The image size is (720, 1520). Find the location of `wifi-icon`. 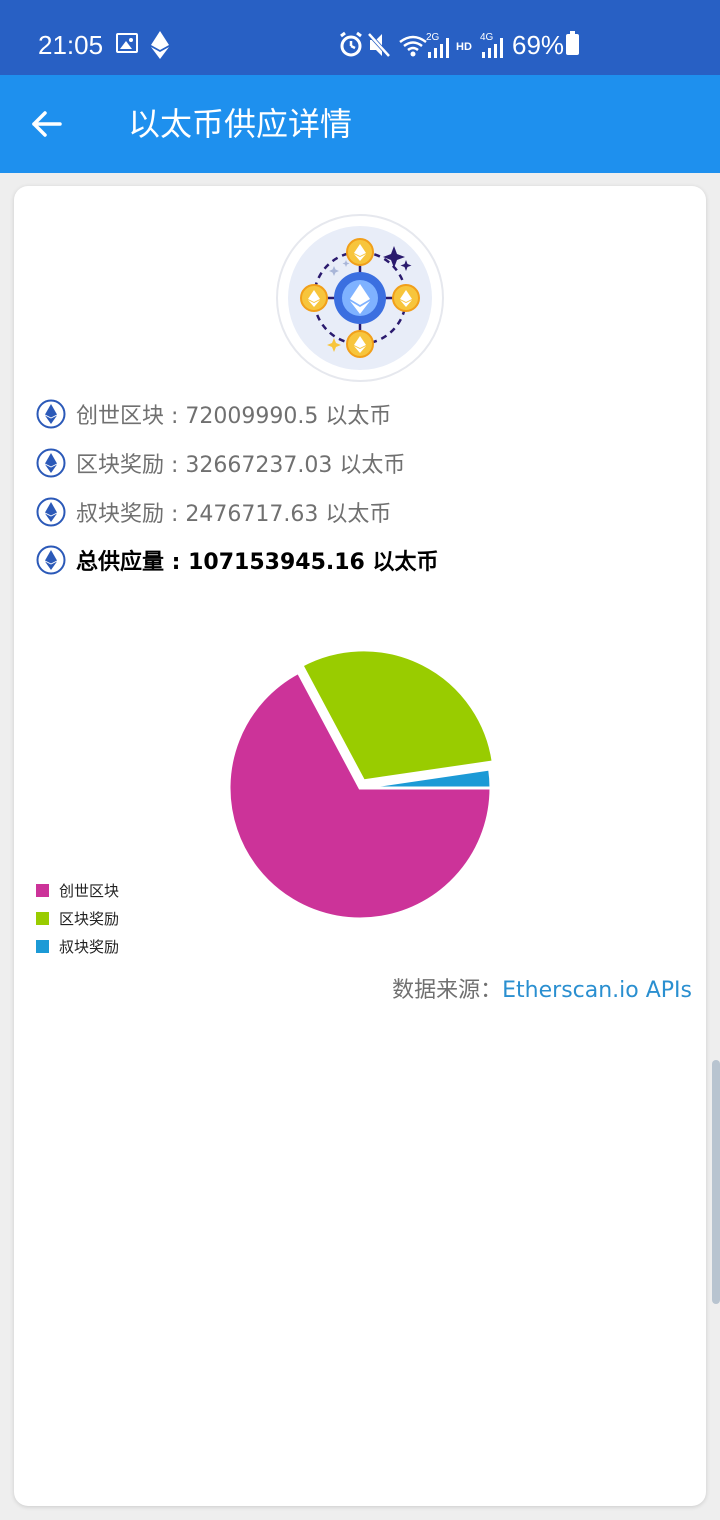

wifi-icon is located at coordinates (413, 46).